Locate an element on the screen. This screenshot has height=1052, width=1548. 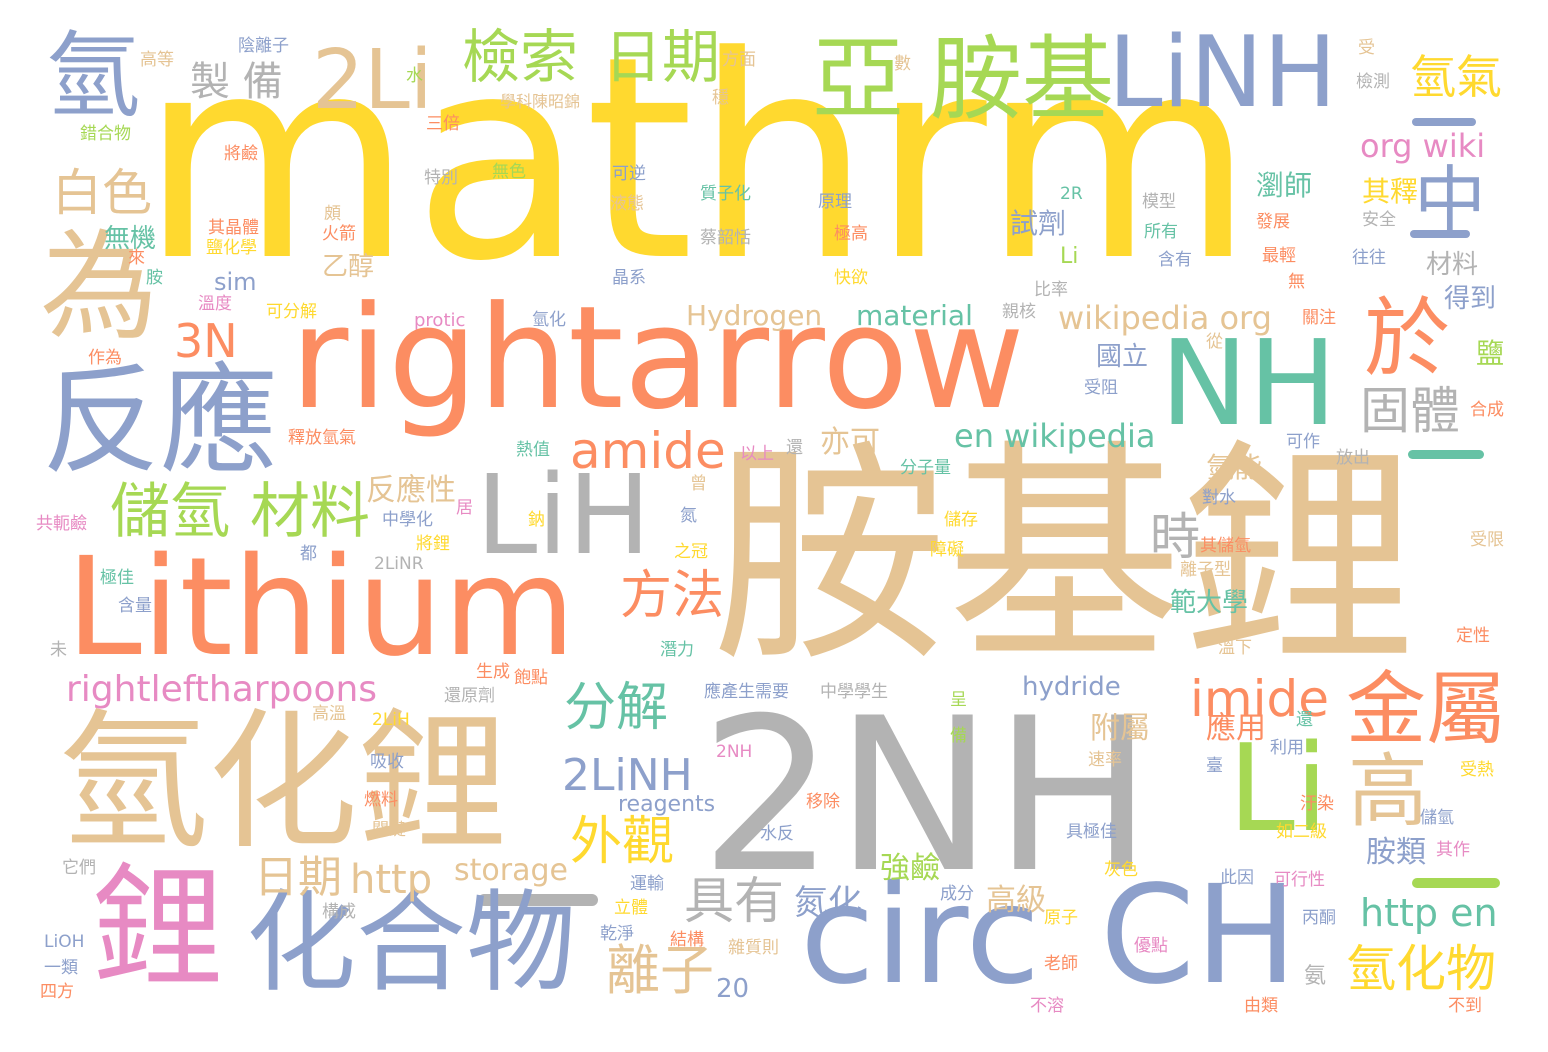
word-small: 檢測 is located at coordinates (1373, 82).